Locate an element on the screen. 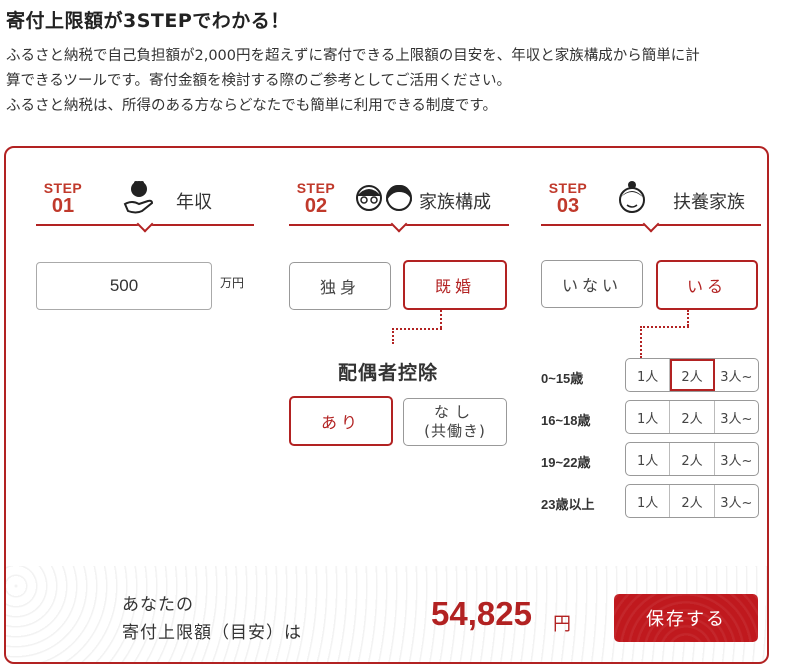 The image size is (800, 667). age-19-22-choice-1: 1人 is located at coordinates (648, 459).